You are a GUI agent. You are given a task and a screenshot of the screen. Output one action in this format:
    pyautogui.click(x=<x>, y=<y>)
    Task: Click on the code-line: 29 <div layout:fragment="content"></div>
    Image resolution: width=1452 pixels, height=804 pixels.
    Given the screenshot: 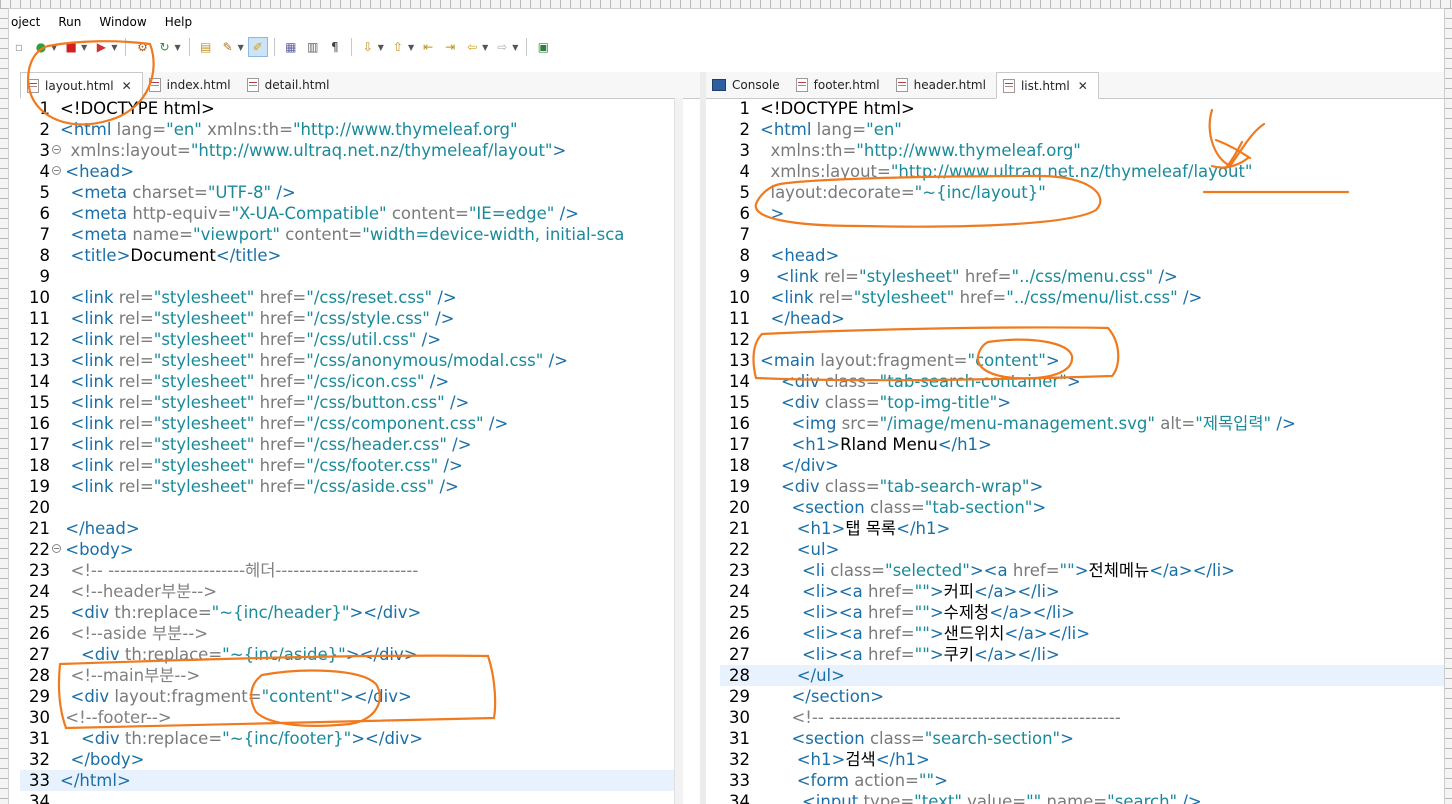 What is the action you would take?
    pyautogui.click(x=347, y=696)
    